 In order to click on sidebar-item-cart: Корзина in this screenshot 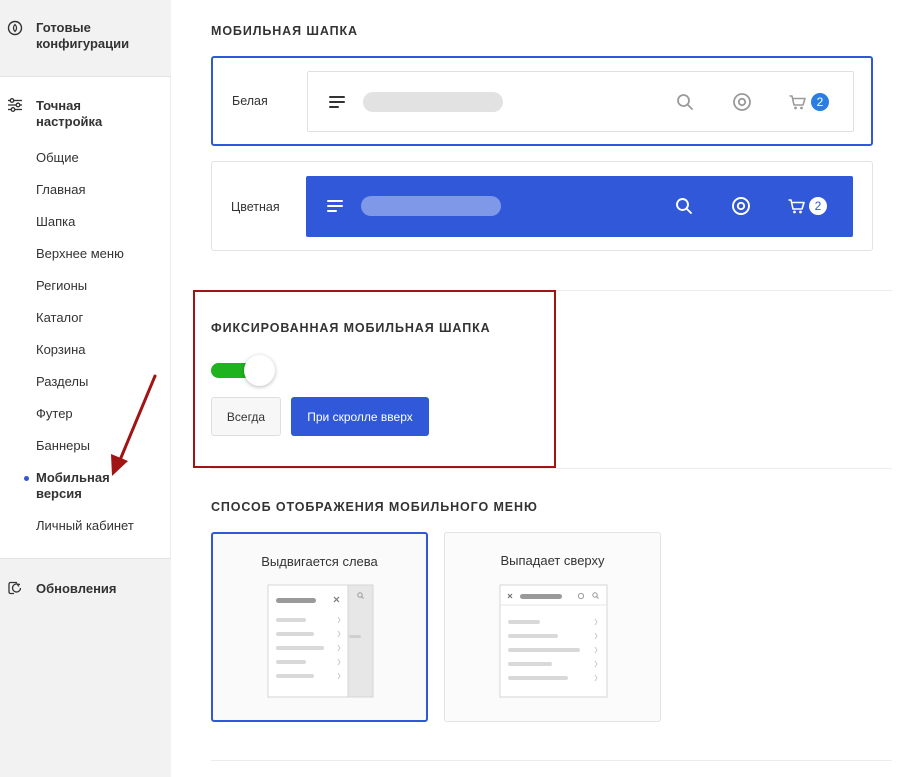, I will do `click(61, 350)`.